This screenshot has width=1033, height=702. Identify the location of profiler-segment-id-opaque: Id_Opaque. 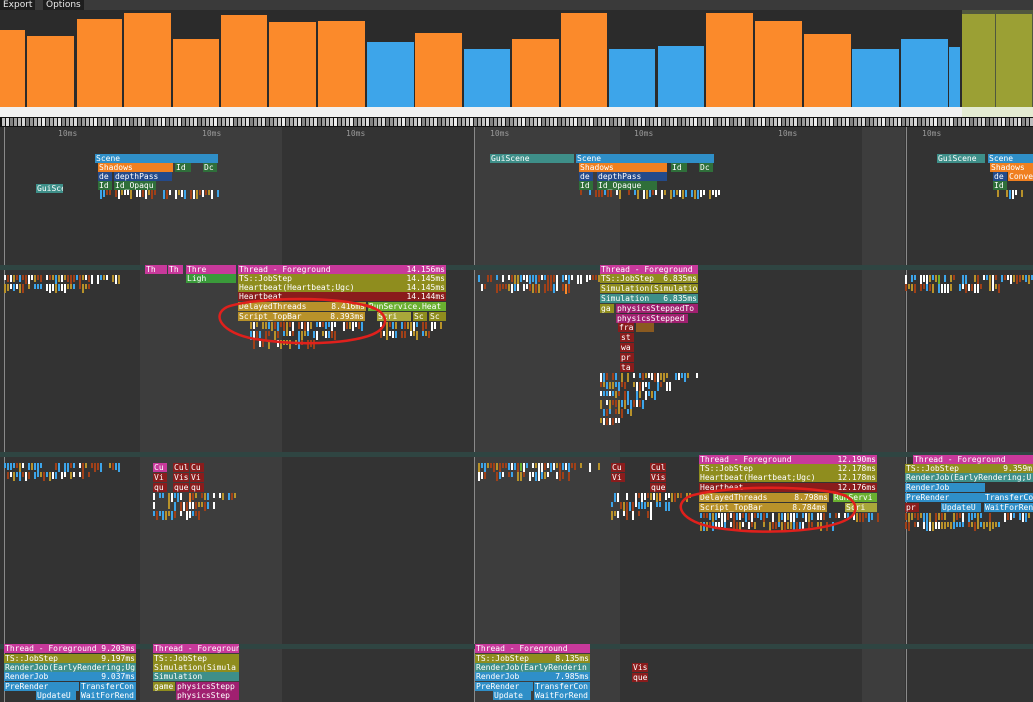
(627, 185).